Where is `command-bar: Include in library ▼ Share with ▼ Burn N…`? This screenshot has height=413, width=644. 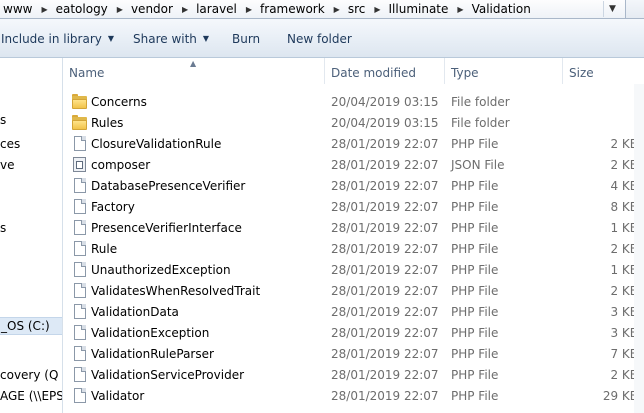 command-bar: Include in library ▼ Share with ▼ Burn N… is located at coordinates (322, 38).